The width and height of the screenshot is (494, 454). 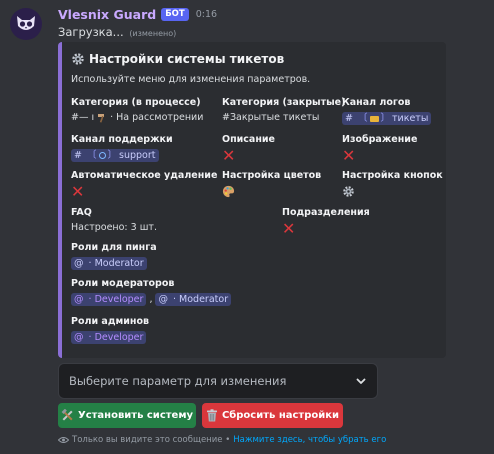 I want to click on parameter-select: Выберите параметр для изменения, so click(x=218, y=381).